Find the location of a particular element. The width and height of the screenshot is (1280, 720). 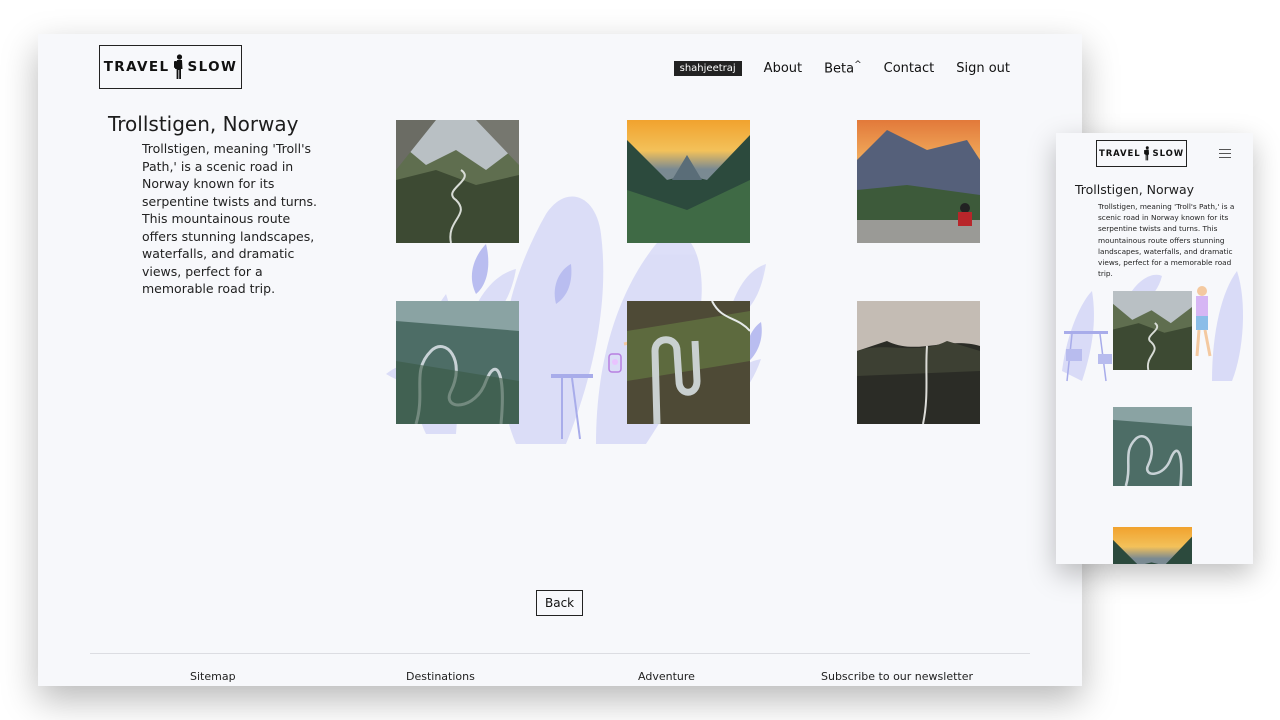

gallery-photo-sunset-valley is located at coordinates (688, 181).